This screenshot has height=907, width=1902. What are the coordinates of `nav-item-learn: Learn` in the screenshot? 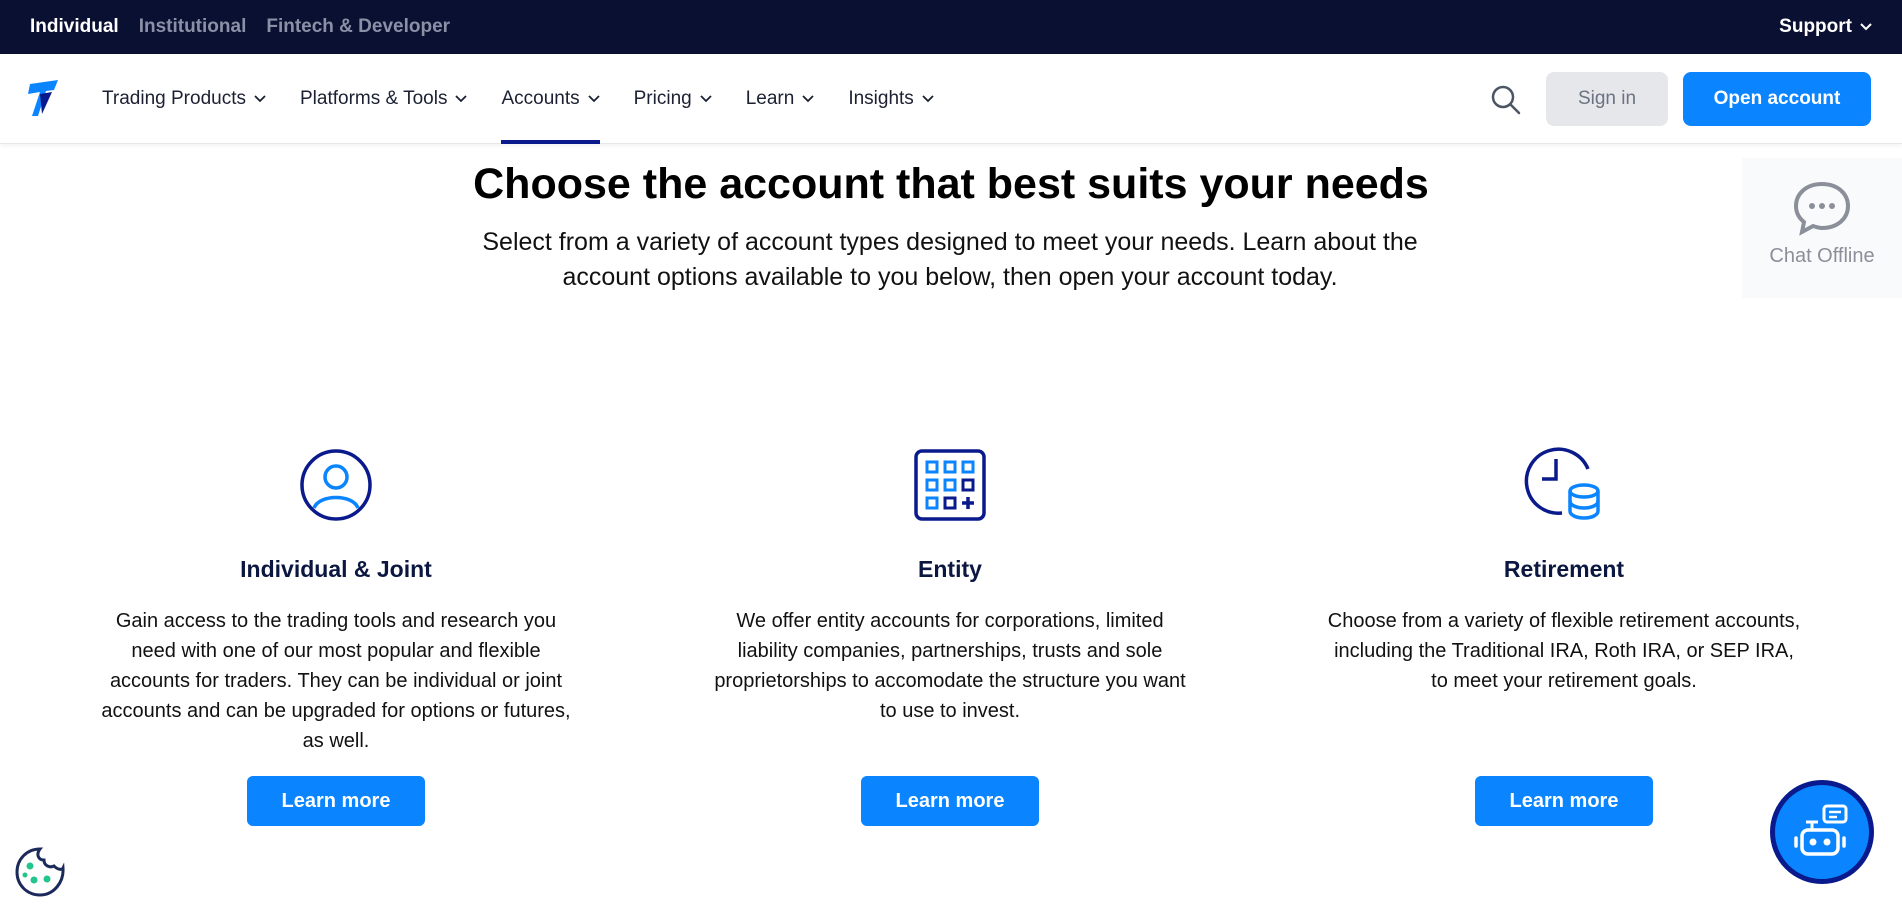 It's located at (780, 99).